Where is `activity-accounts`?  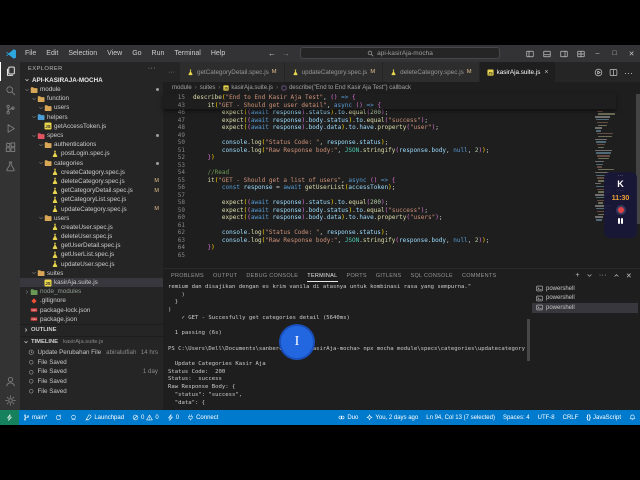
activity-accounts is located at coordinates (10, 381).